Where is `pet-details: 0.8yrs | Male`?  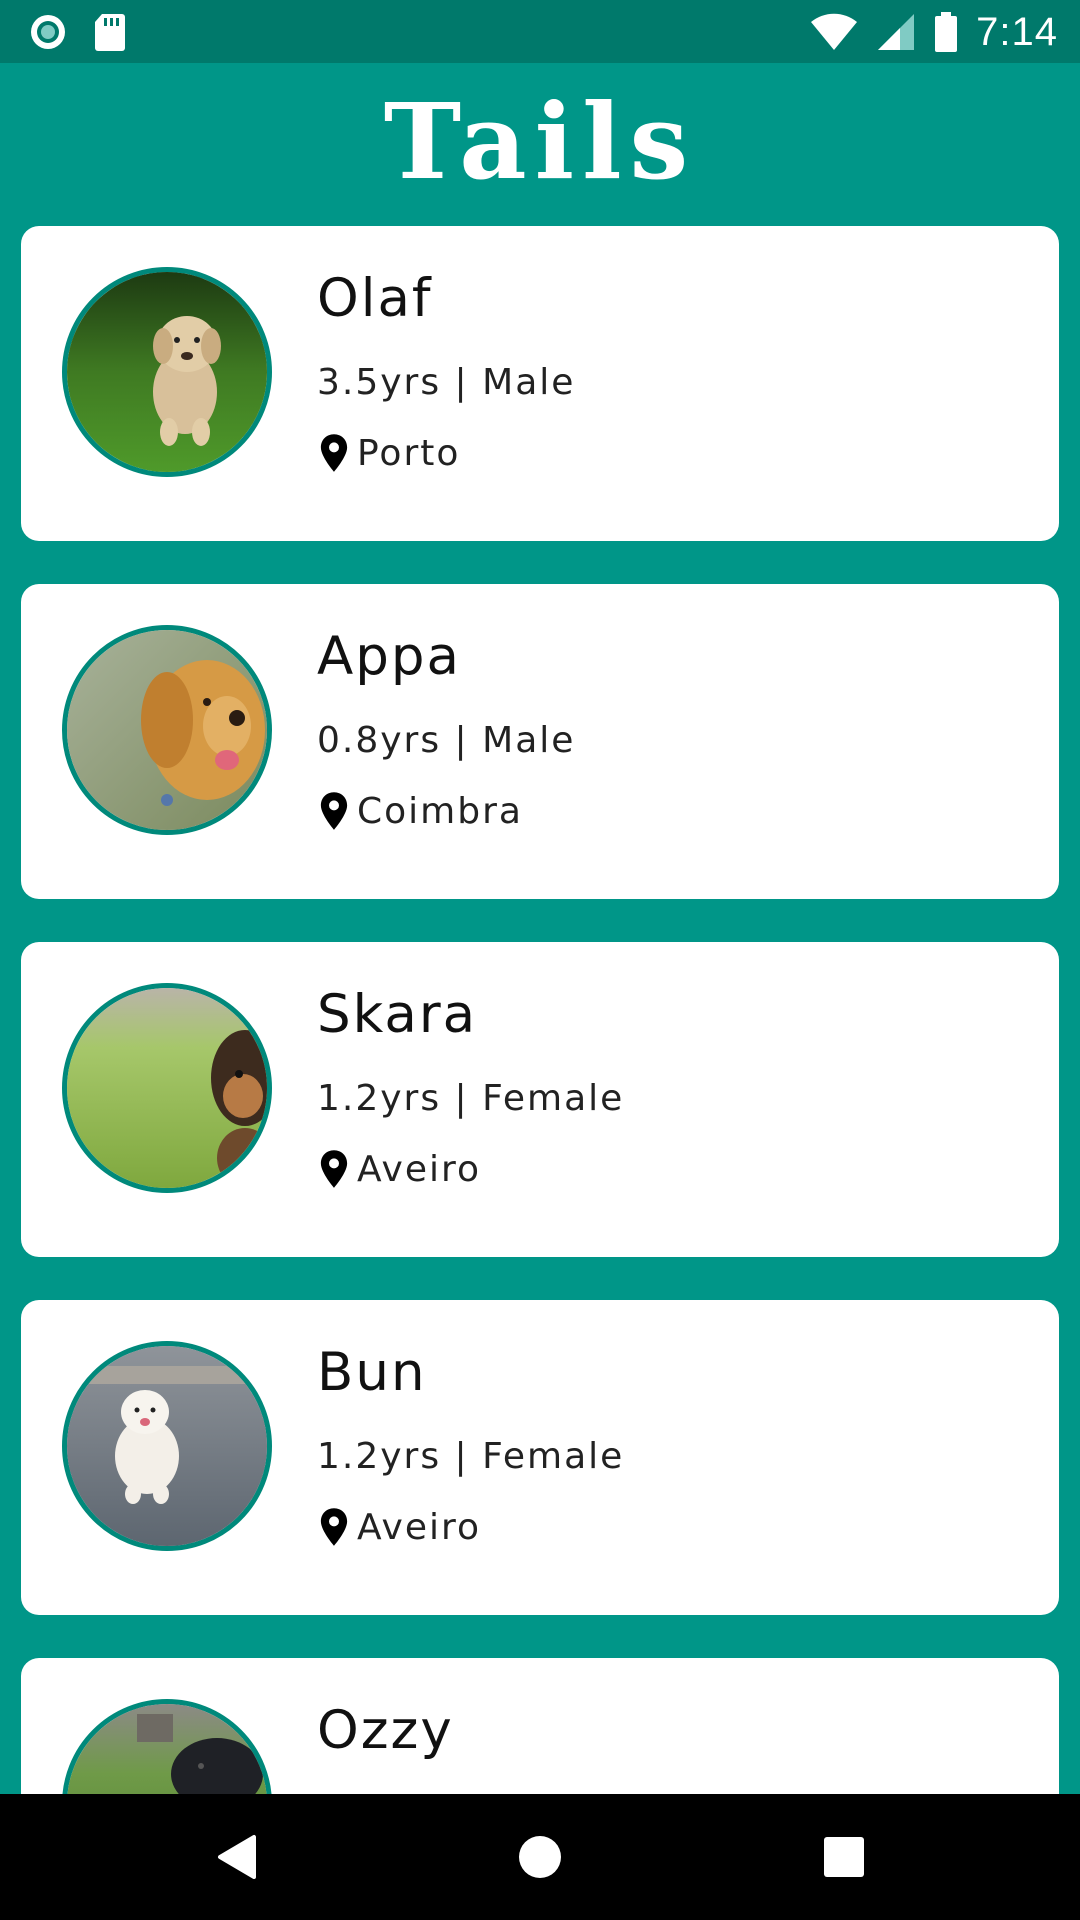 pet-details: 0.8yrs | Male is located at coordinates (446, 740).